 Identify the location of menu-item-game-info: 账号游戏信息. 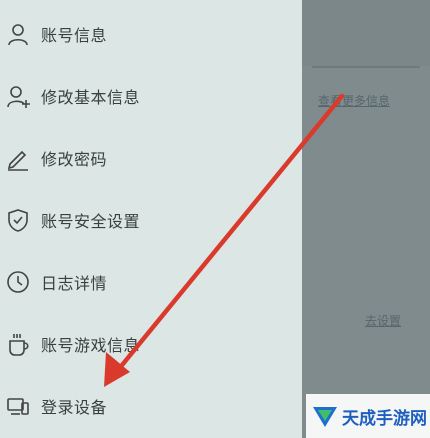
(151, 344).